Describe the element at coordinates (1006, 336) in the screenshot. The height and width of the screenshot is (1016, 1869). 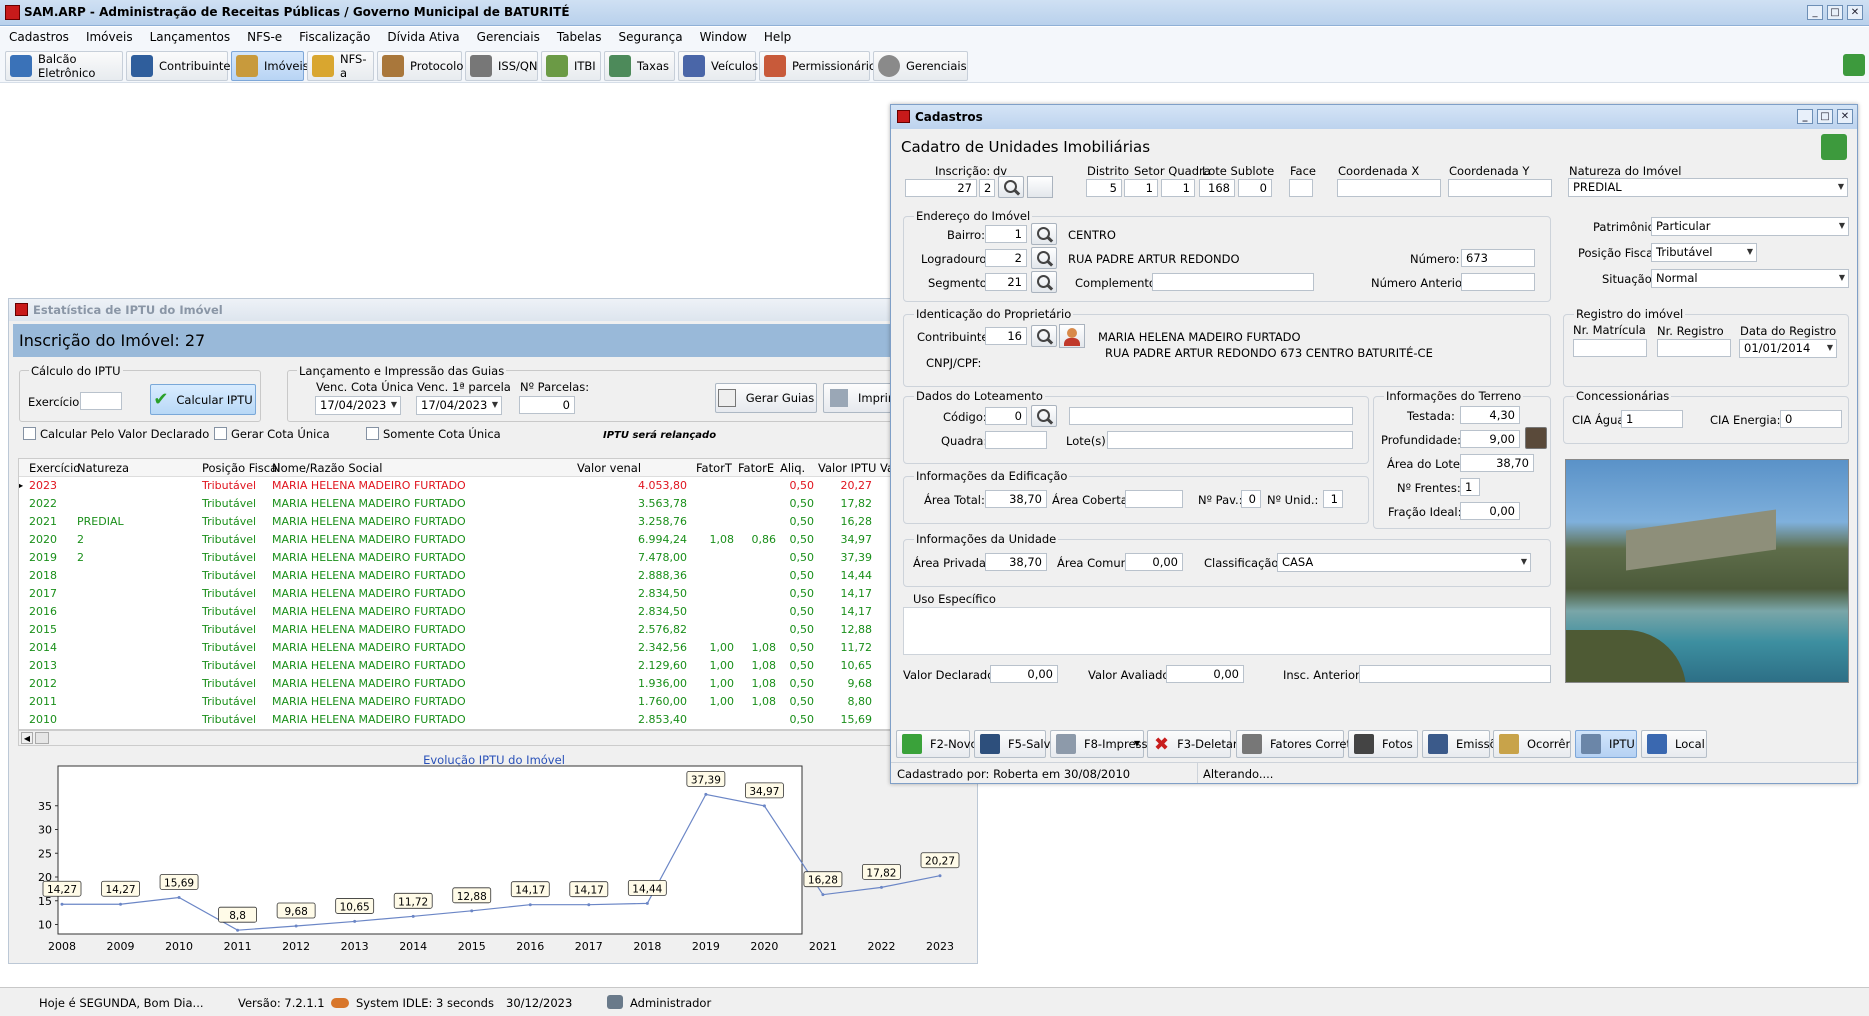
I see `contribuinte-input: 16` at that location.